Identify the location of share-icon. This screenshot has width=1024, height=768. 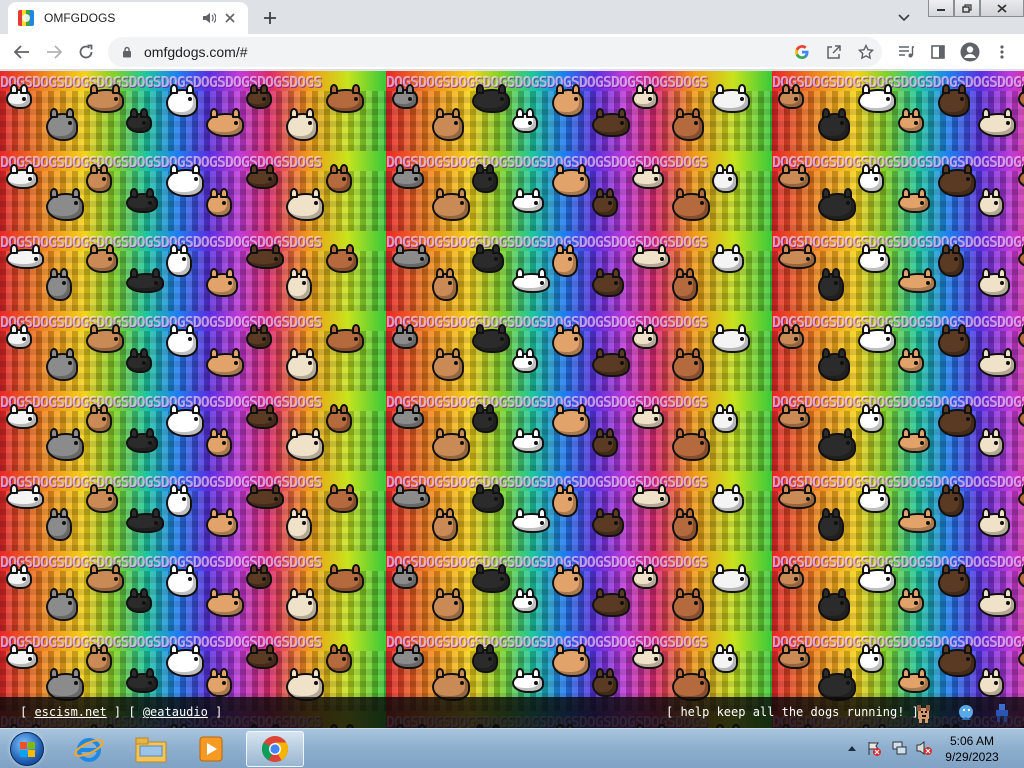
(834, 52).